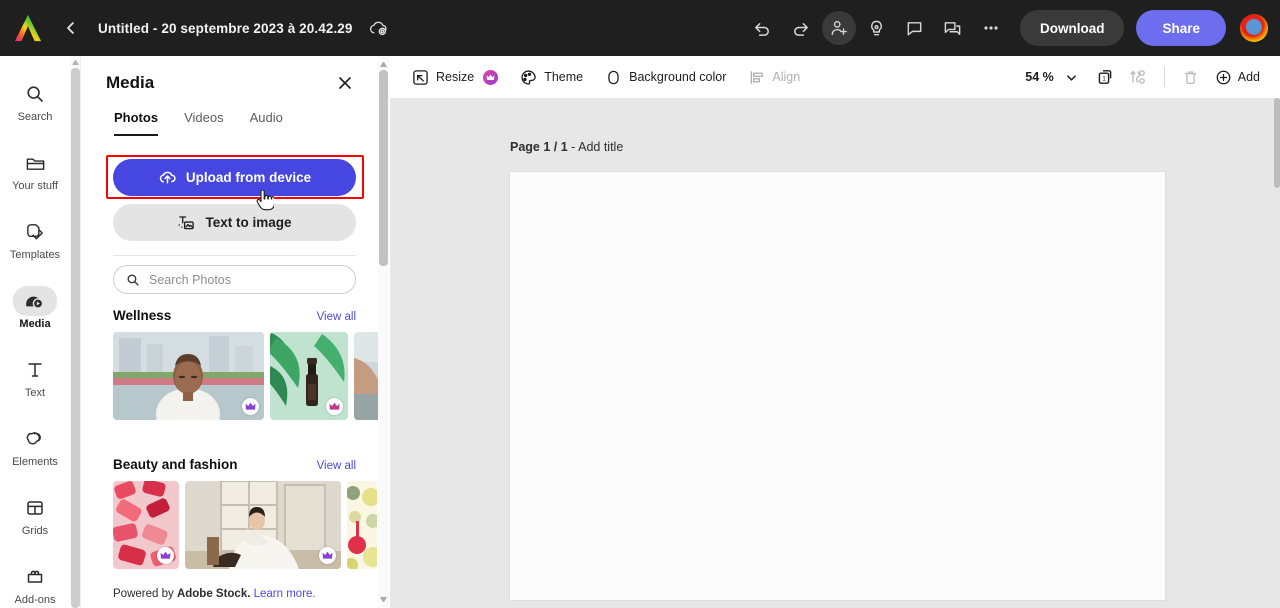  I want to click on panel-title: Media, so click(130, 82).